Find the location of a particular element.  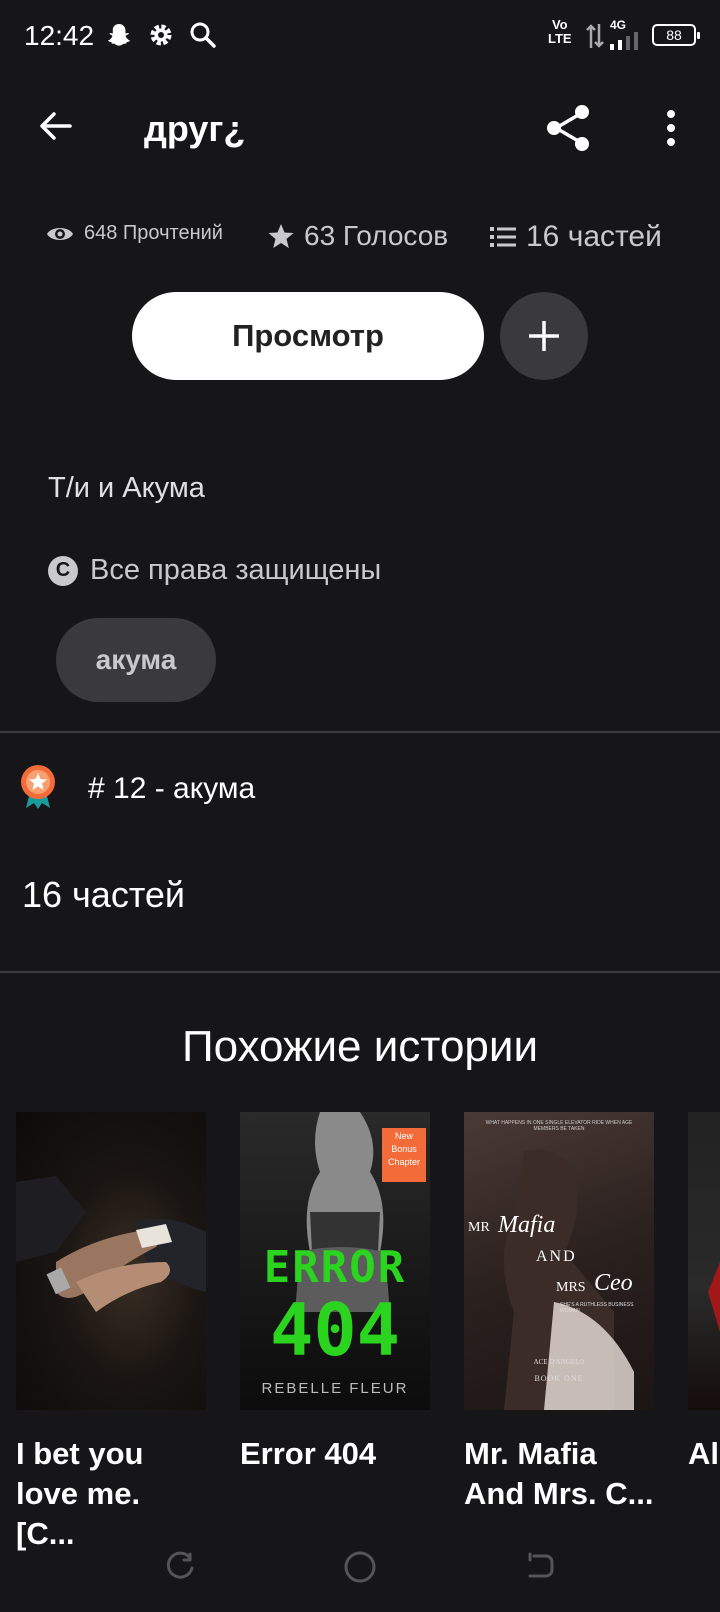

ranking-medal-icon is located at coordinates (38, 787).